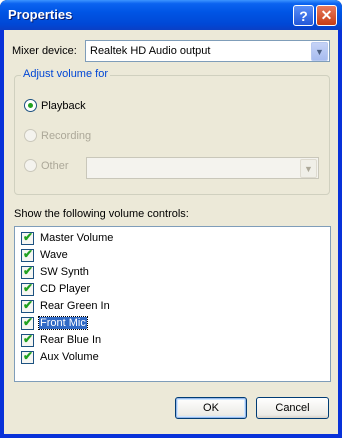  Describe the element at coordinates (63, 323) in the screenshot. I see `list-item-label: Front Mic` at that location.